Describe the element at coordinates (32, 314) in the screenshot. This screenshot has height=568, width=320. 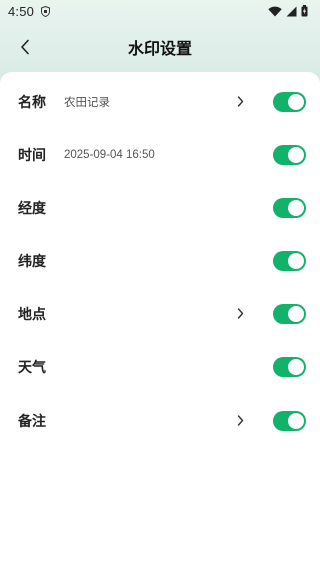
I see `setting-label: 地点` at that location.